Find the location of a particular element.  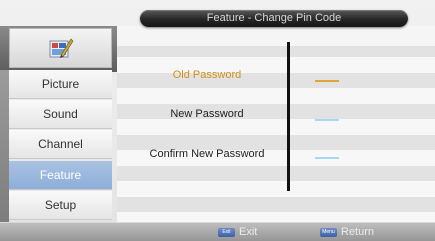

exit-hint: Exit Exit is located at coordinates (237, 232).